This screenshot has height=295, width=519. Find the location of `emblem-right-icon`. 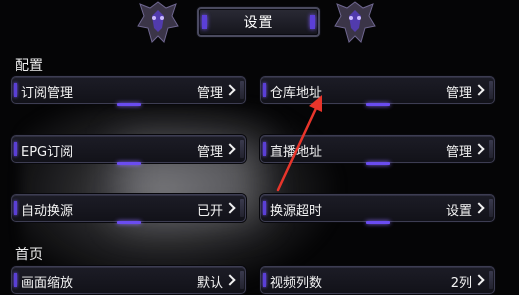

emblem-right-icon is located at coordinates (355, 22).